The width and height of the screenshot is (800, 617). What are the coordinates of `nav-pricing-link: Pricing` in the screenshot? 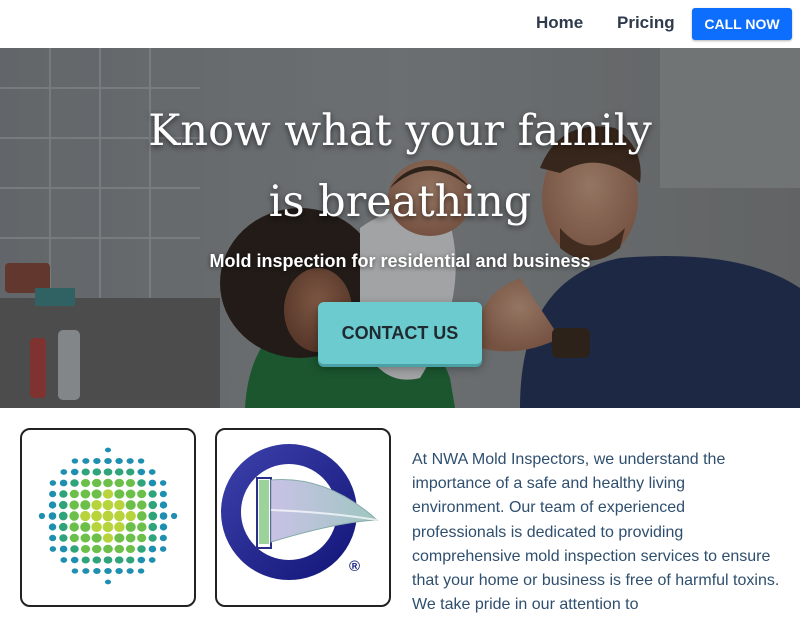 It's located at (646, 23).